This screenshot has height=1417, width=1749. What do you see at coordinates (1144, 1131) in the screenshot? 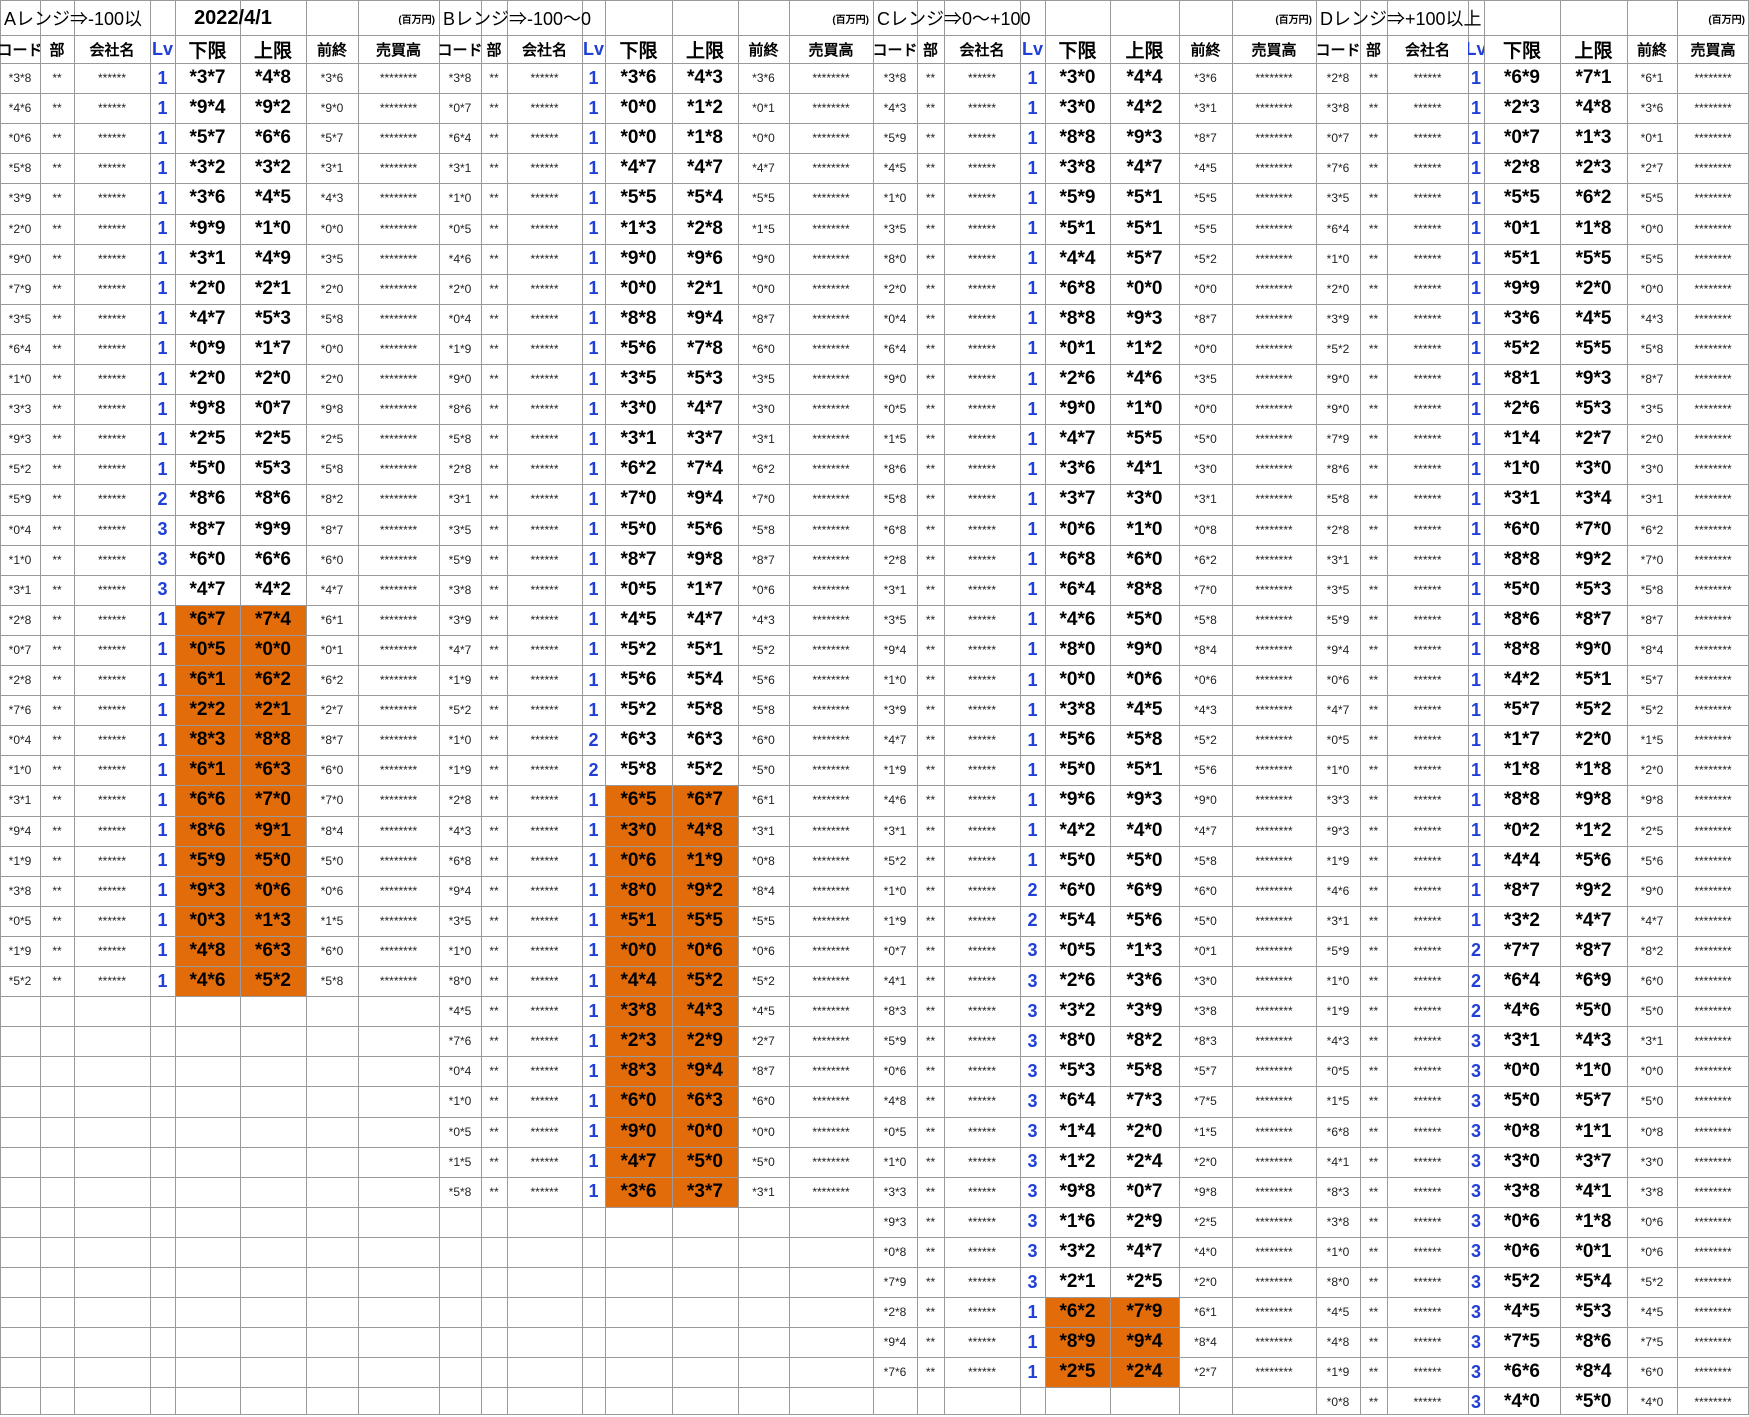
I see `cell-upper: *2*0` at bounding box center [1144, 1131].